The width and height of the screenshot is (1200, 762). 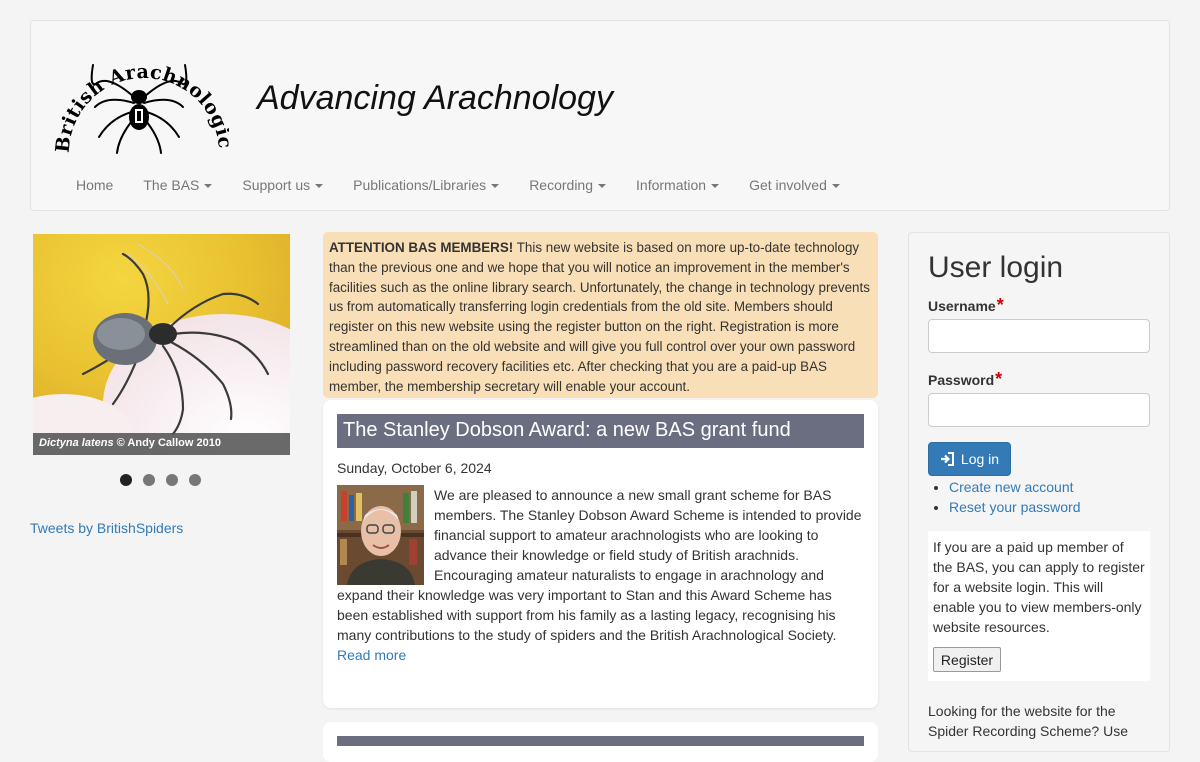 I want to click on register-button: Register, so click(x=967, y=659).